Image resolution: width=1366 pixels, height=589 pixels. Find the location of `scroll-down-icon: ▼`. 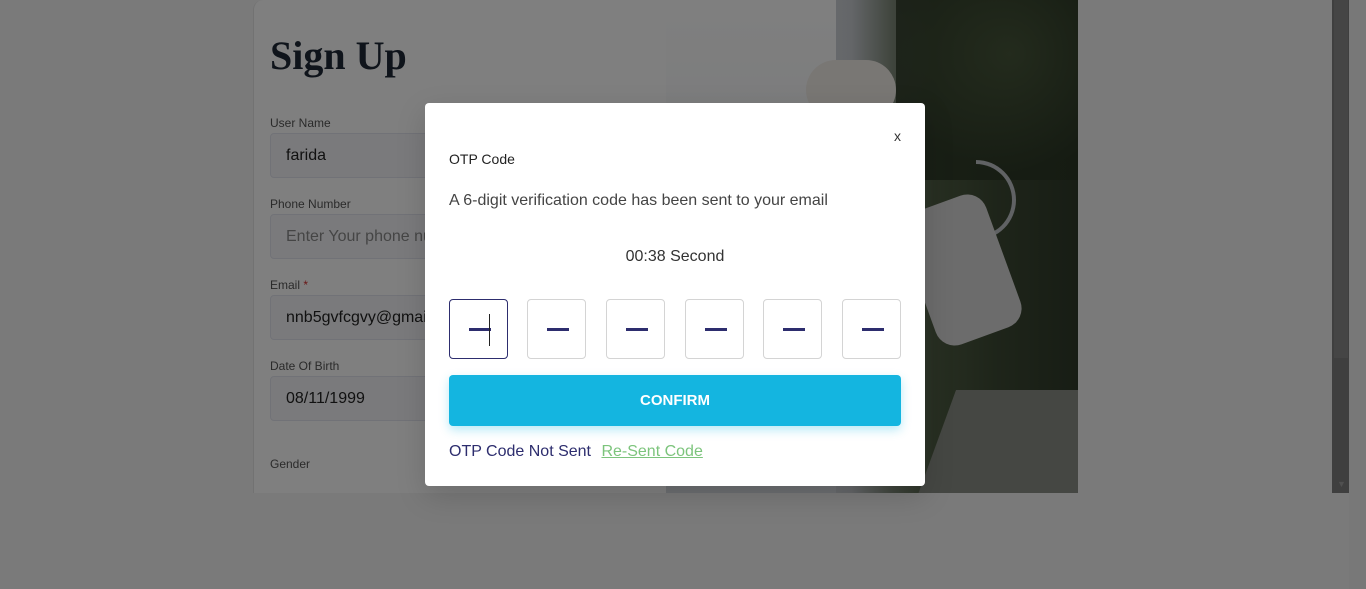

scroll-down-icon: ▼ is located at coordinates (1341, 484).